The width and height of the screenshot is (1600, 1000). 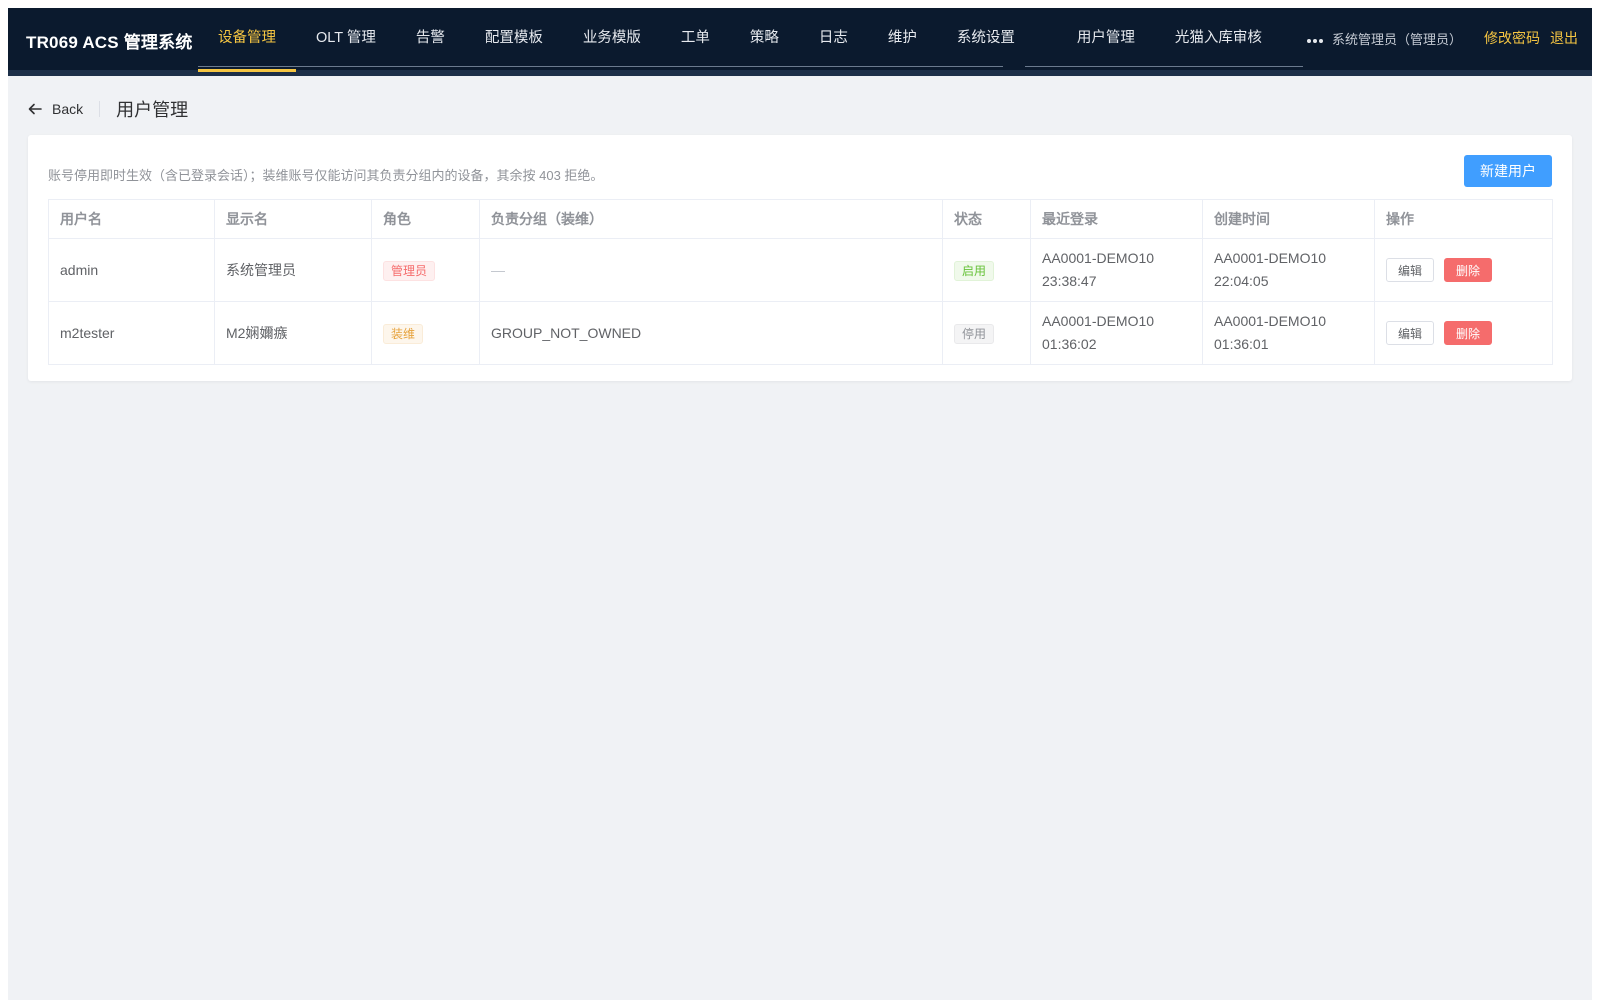 What do you see at coordinates (1288, 219) in the screenshot?
I see `column-header-created-at: 创建时间` at bounding box center [1288, 219].